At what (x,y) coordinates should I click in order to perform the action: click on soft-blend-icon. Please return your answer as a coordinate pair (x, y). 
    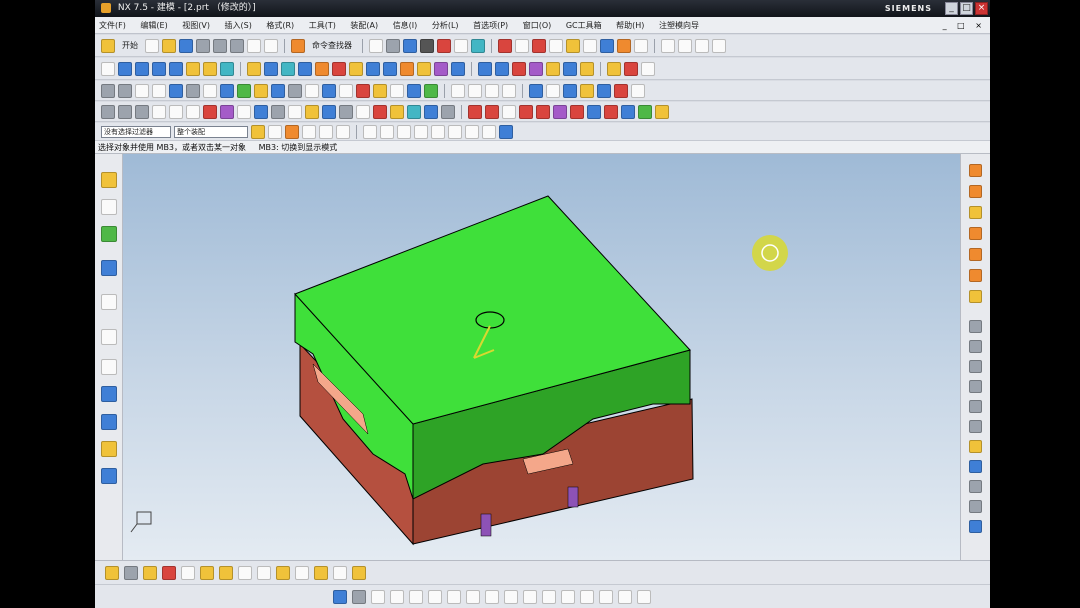
    Looking at the image, I should click on (526, 111).